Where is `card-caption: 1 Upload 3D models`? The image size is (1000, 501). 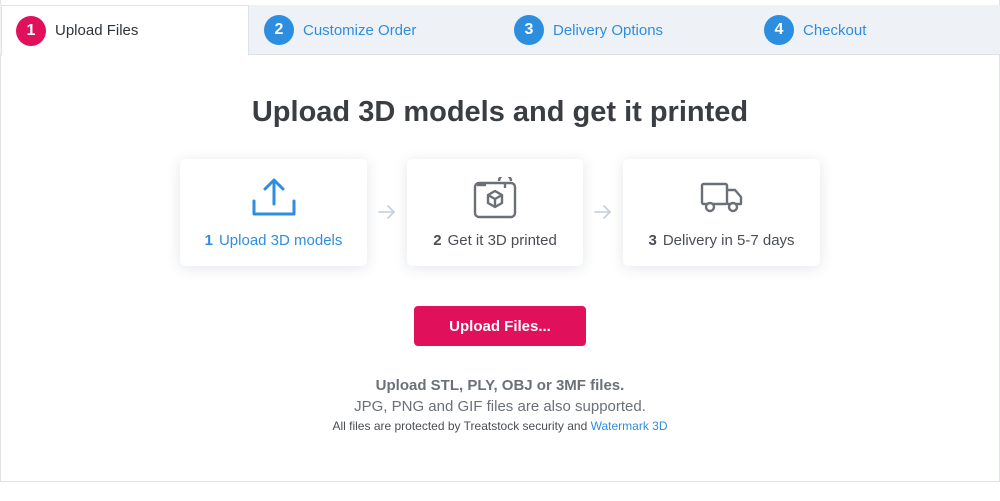
card-caption: 1 Upload 3D models is located at coordinates (273, 240).